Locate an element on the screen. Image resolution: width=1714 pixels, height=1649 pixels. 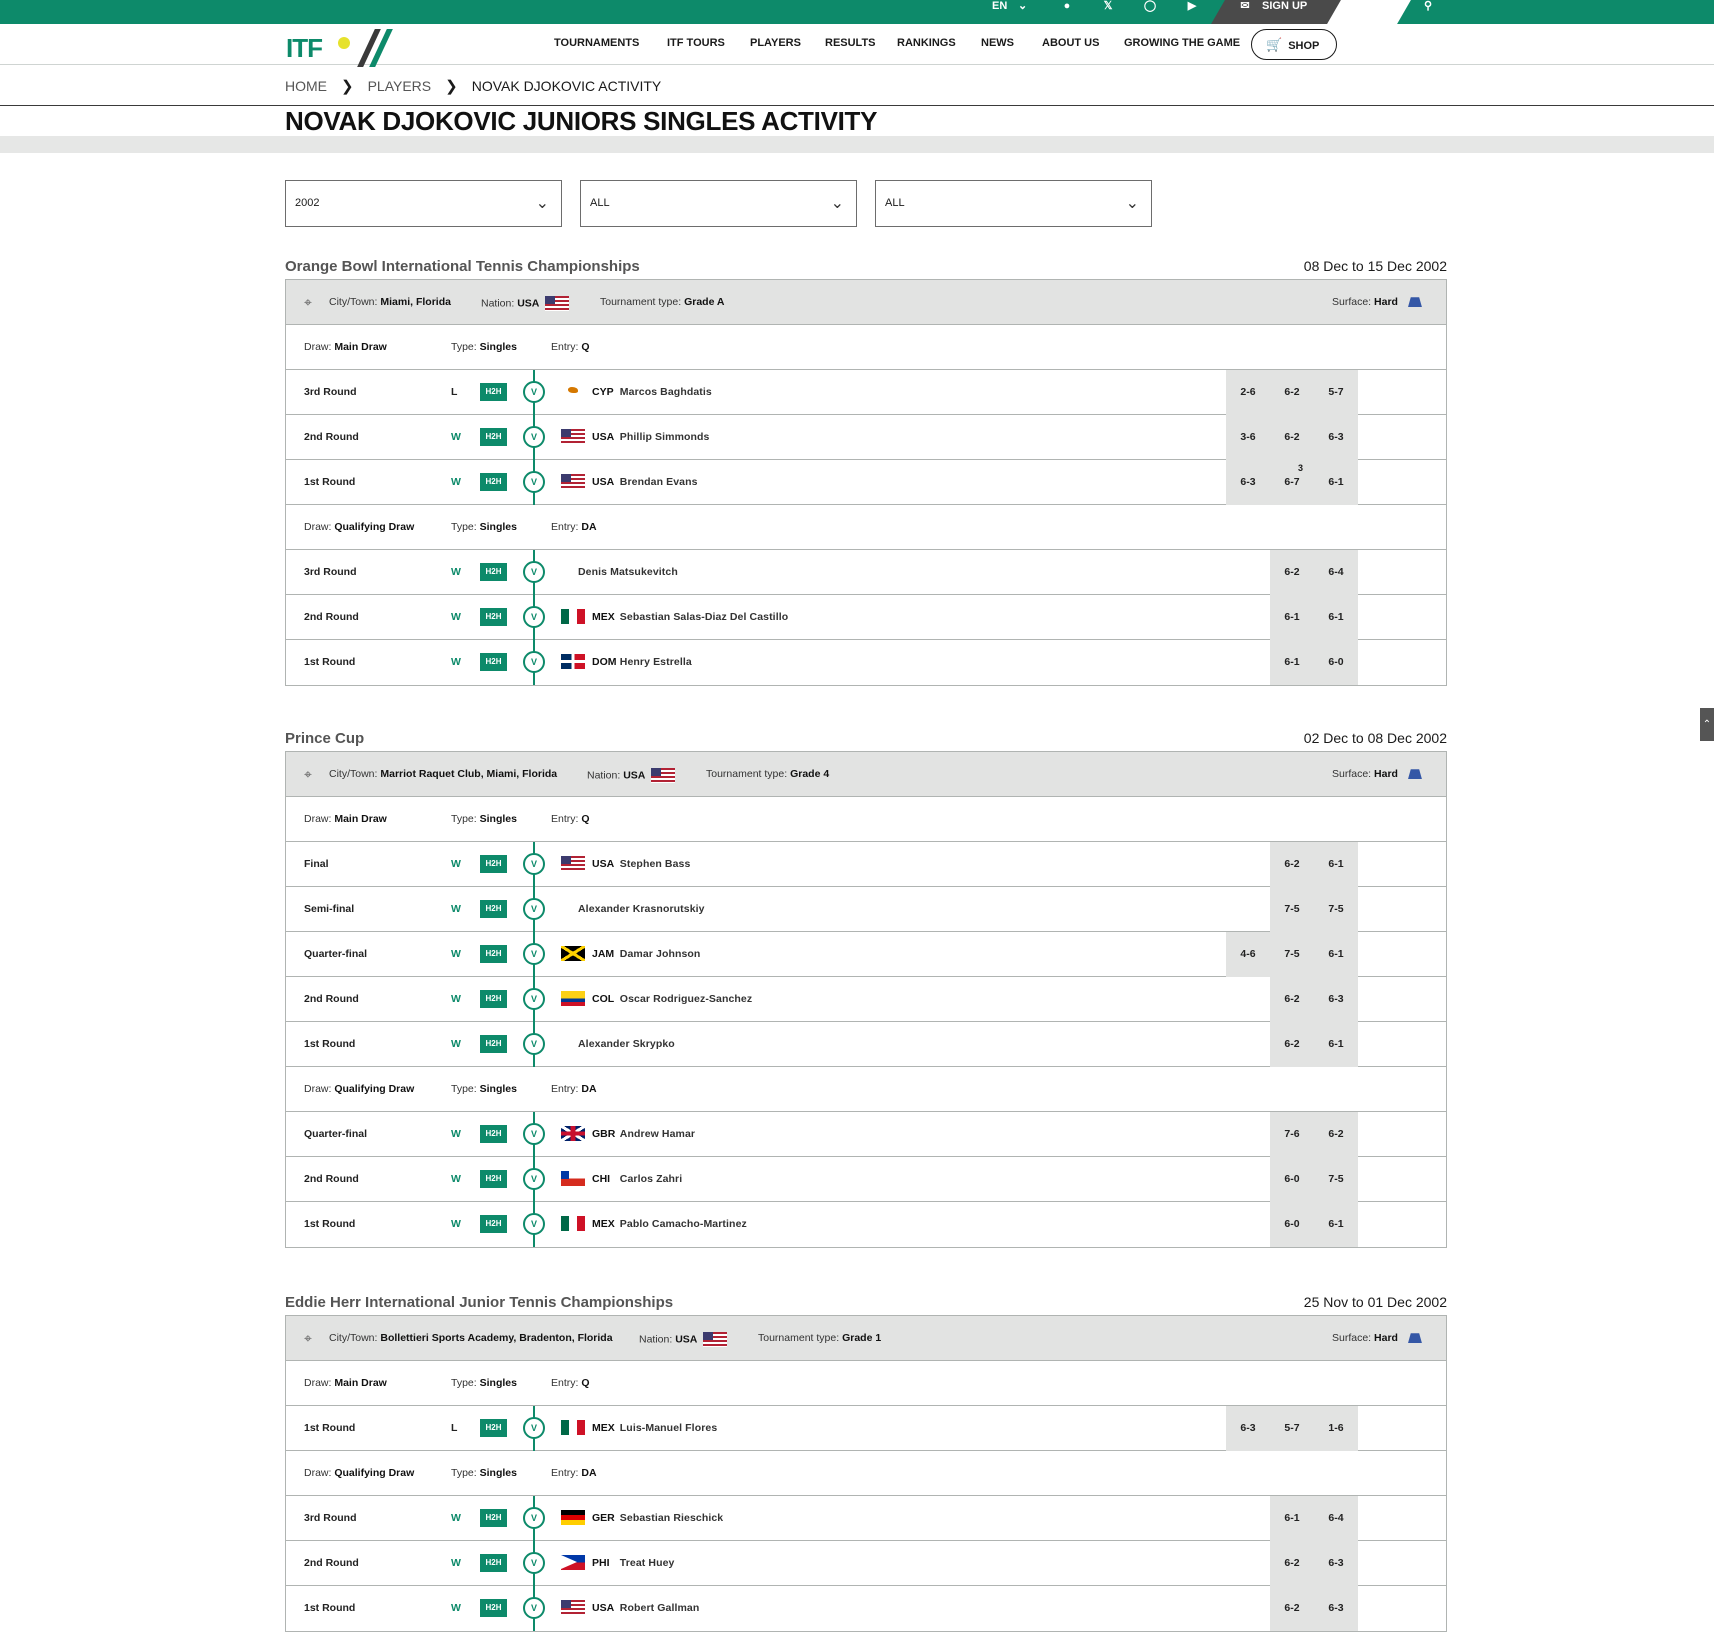
opponent-name: Pablo Camacho-Martinez is located at coordinates (683, 1224).